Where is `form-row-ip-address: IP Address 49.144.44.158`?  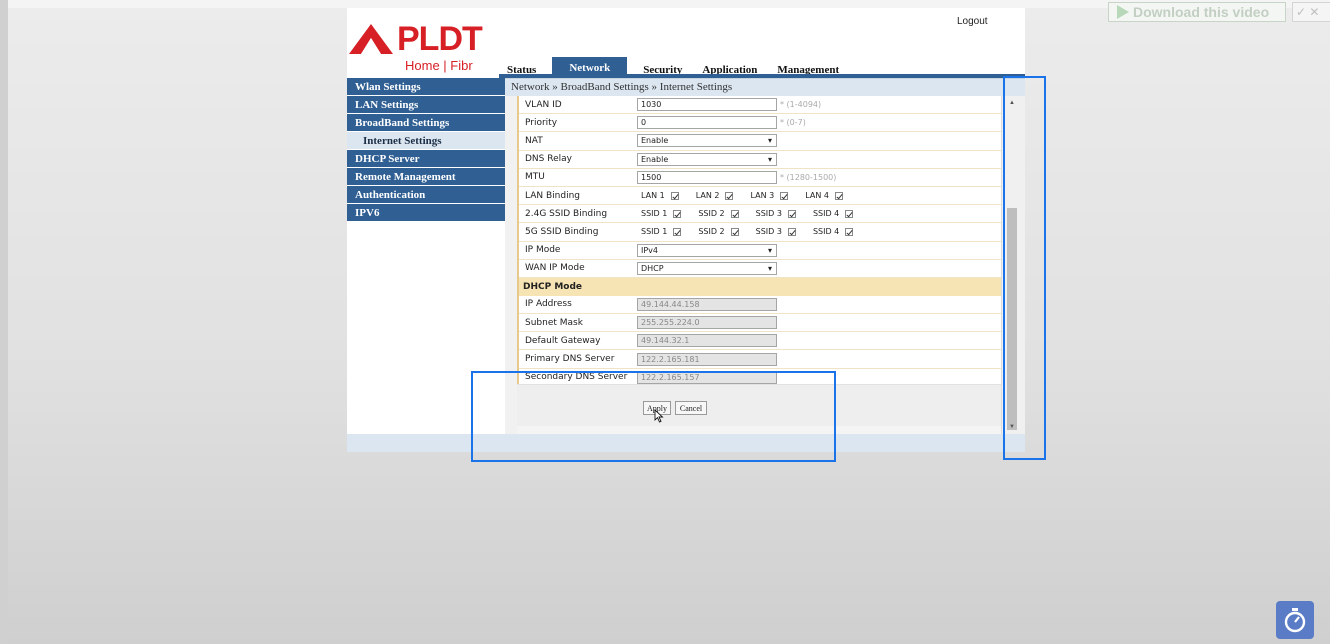
form-row-ip-address: IP Address 49.144.44.158 is located at coordinates (760, 305).